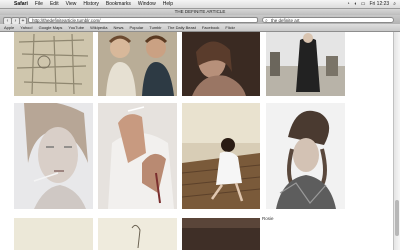 The image size is (400, 250). I want to click on spotlight-icon: ⌕, so click(394, 4).